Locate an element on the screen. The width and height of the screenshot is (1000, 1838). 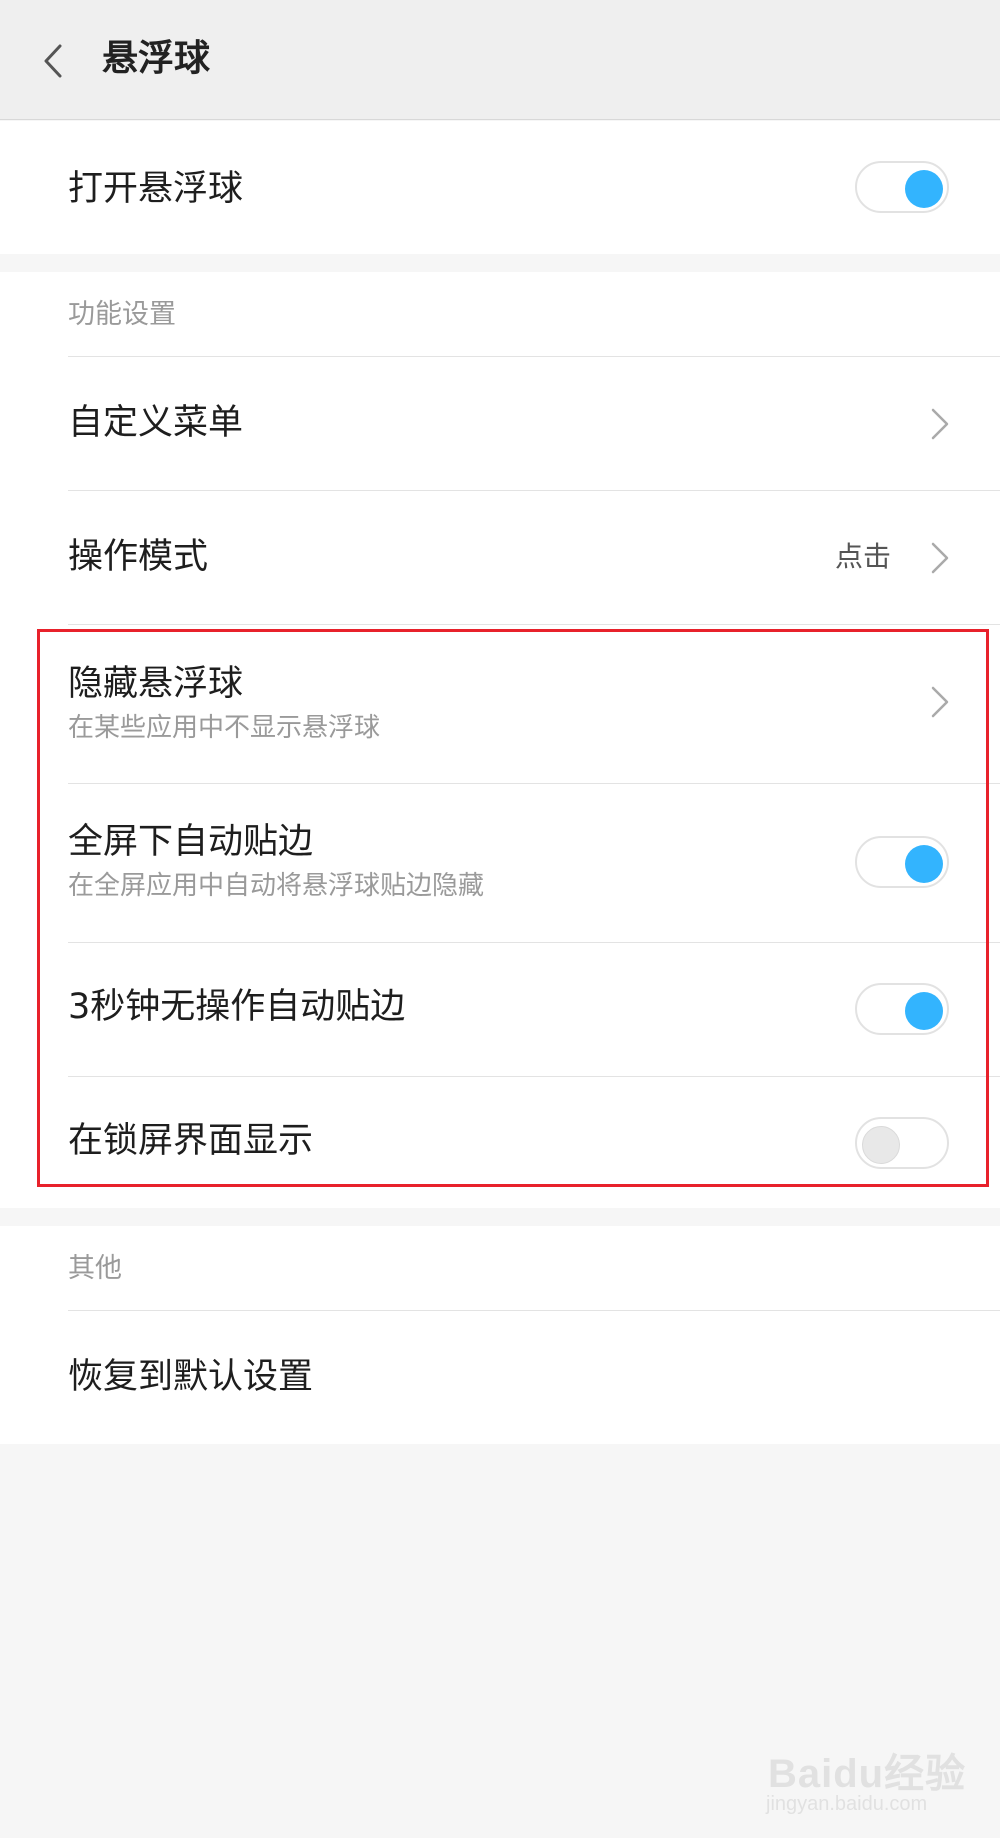
custom-menu-row: 自定义菜单 is located at coordinates (500, 423).